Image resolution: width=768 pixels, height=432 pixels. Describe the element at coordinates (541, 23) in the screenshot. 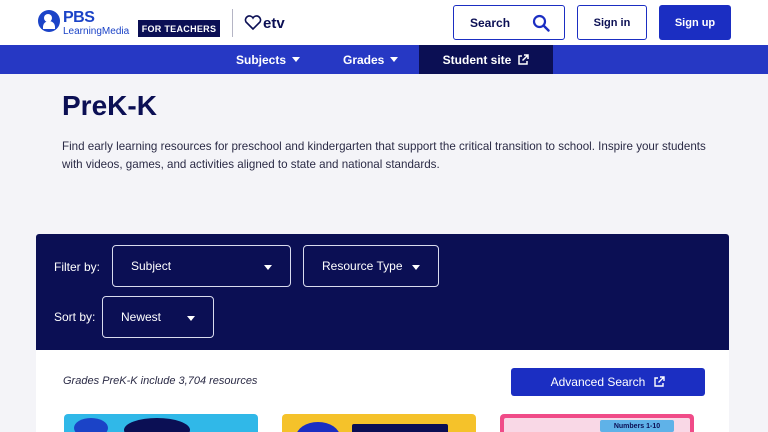

I see `search-icon` at that location.